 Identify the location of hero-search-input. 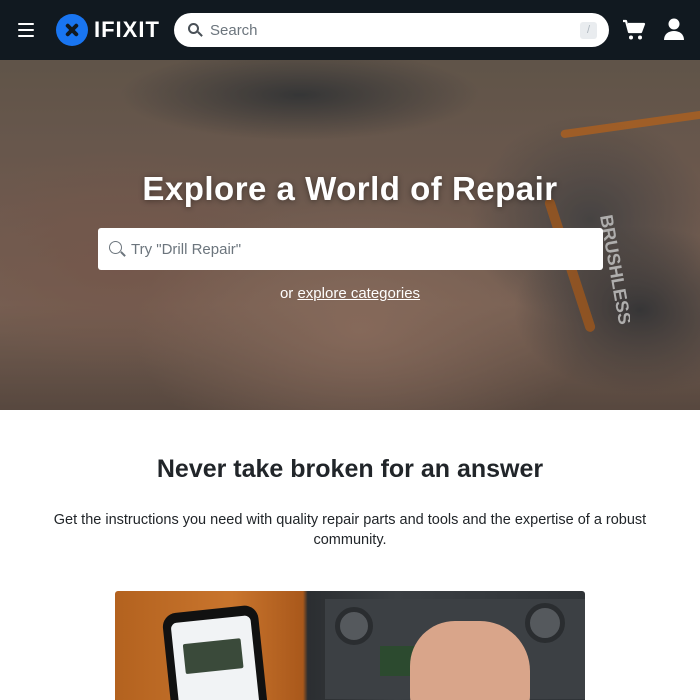
(356, 249).